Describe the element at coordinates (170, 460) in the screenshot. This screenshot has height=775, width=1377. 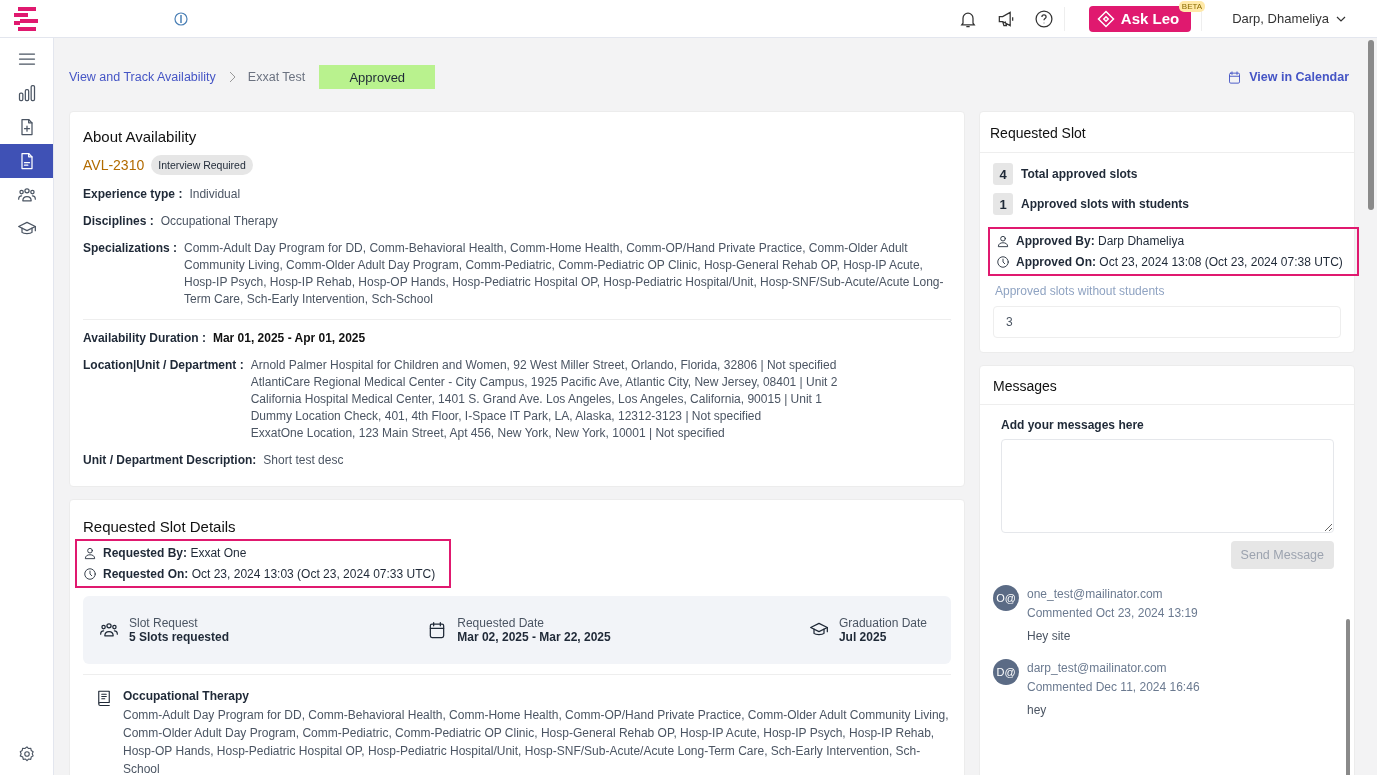
I see `field-label: Unit / Department Description:` at that location.